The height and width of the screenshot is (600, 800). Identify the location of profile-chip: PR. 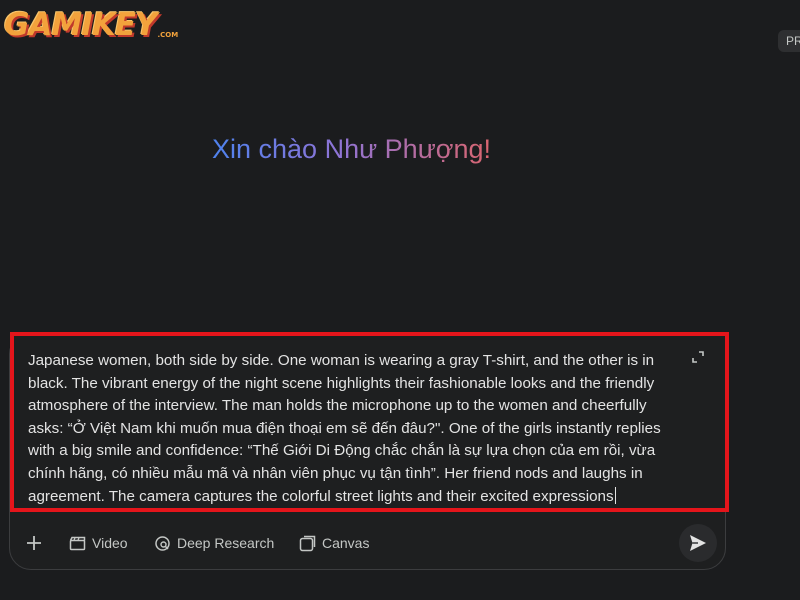
(789, 41).